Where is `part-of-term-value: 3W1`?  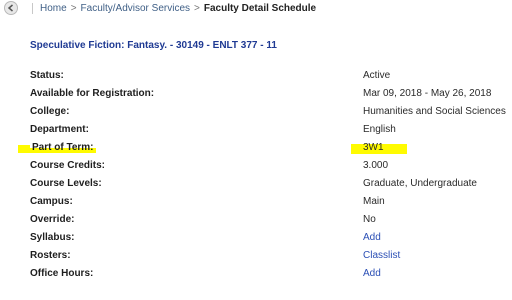
part-of-term-value: 3W1 is located at coordinates (373, 147).